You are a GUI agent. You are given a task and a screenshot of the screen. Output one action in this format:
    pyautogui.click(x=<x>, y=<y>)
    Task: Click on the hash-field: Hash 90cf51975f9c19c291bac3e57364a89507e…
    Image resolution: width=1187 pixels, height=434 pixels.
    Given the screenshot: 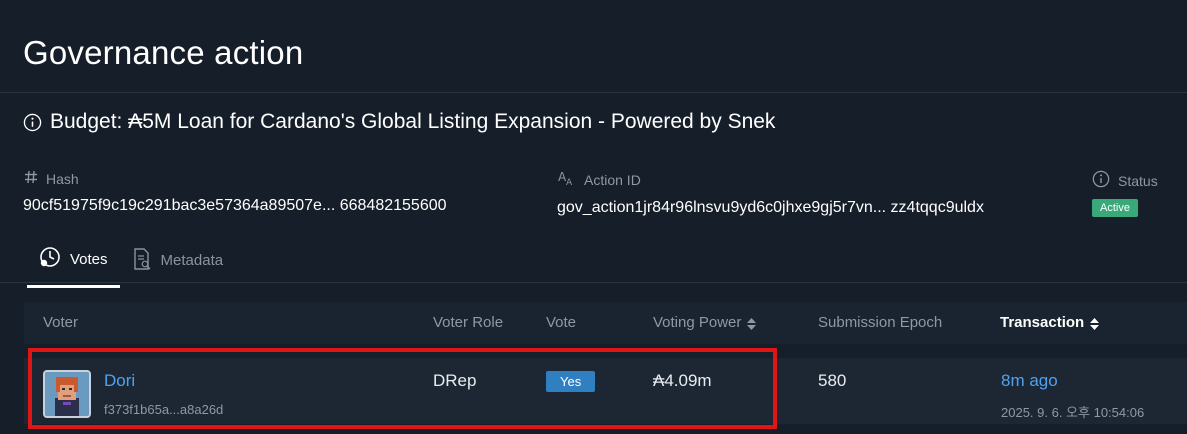 What is the action you would take?
    pyautogui.click(x=235, y=192)
    